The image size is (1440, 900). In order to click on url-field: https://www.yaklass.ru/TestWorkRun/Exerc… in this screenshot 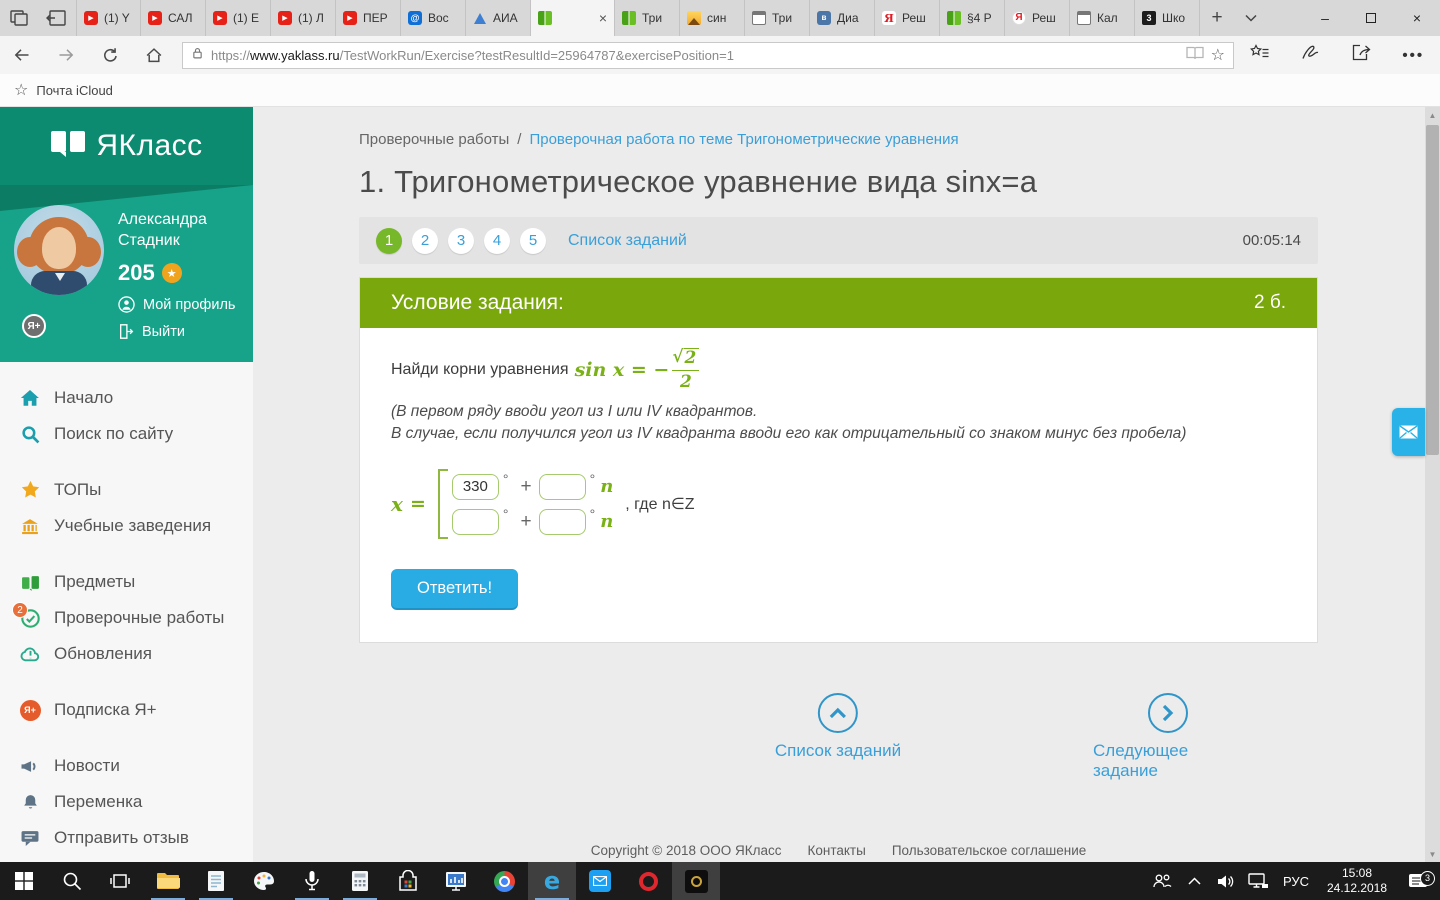, I will do `click(708, 55)`.